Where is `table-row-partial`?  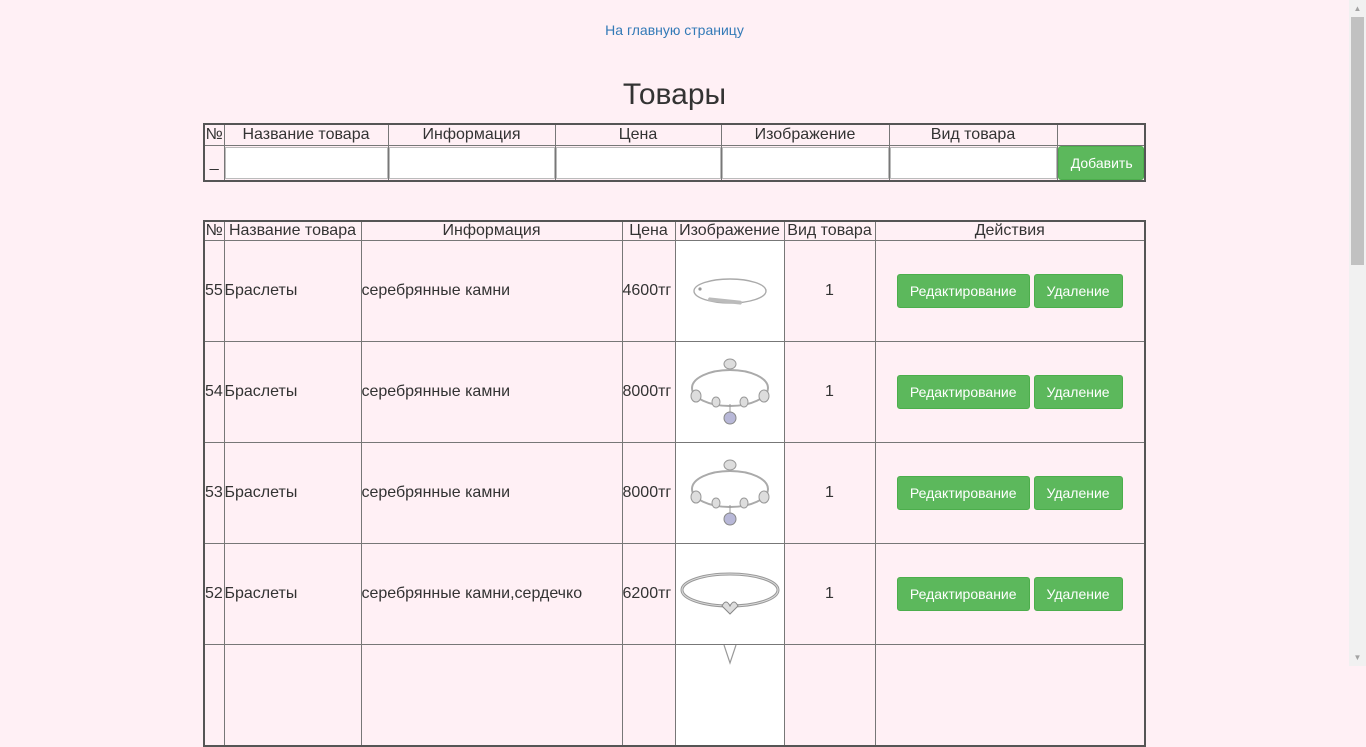 table-row-partial is located at coordinates (674, 695).